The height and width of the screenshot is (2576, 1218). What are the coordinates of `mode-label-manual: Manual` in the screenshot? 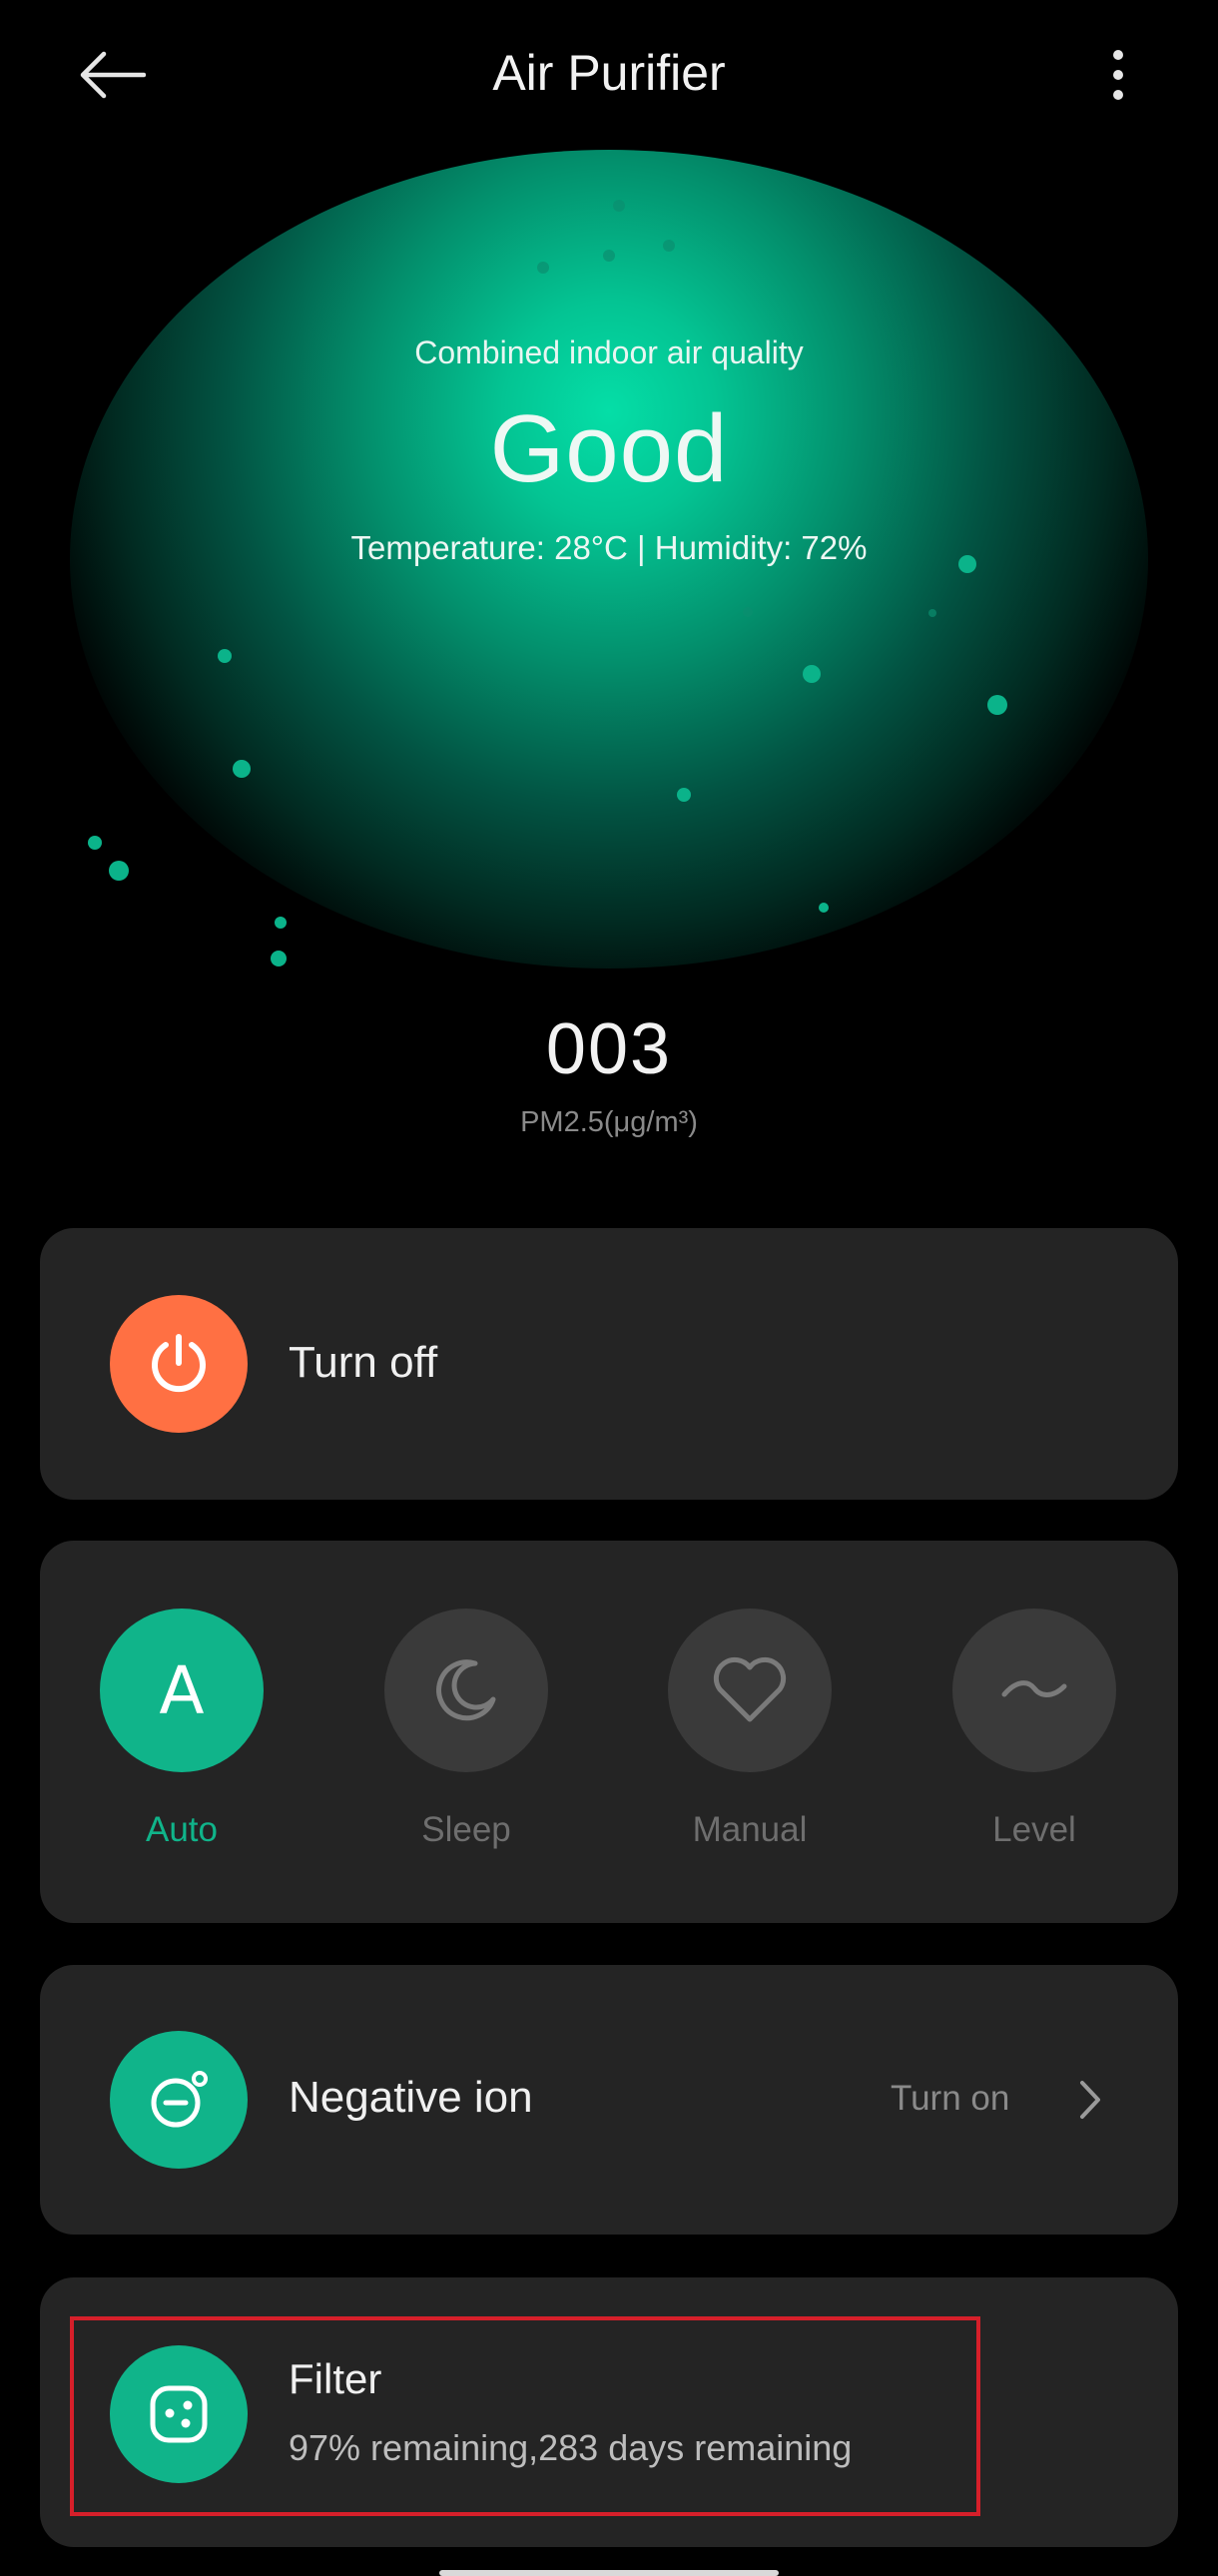 It's located at (750, 1829).